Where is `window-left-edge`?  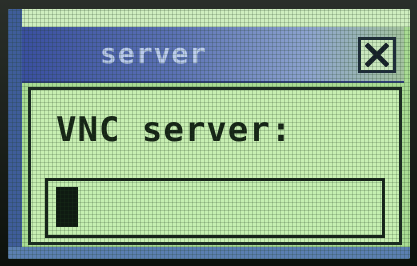
window-left-edge is located at coordinates (15, 134).